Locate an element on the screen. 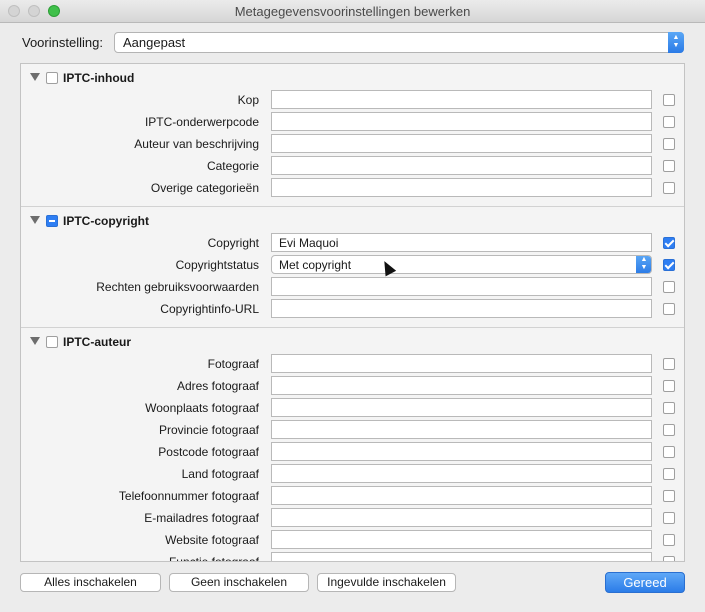 This screenshot has height=612, width=705. field-label: Copyrightinfo-URL is located at coordinates (209, 309).